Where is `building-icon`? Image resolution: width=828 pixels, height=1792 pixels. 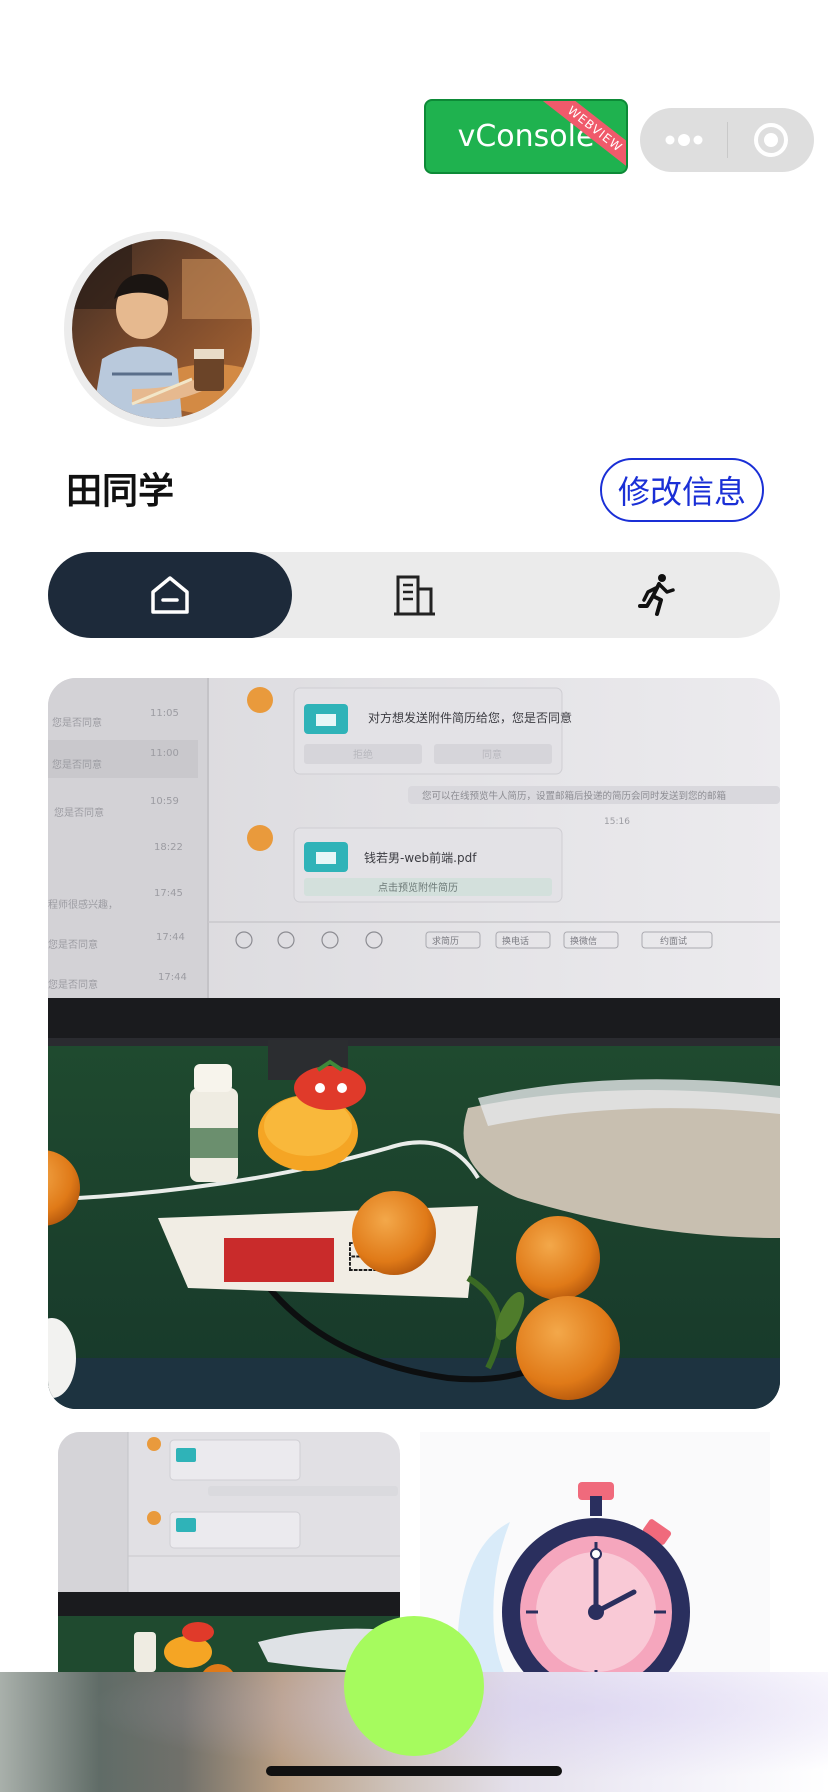 building-icon is located at coordinates (414, 595).